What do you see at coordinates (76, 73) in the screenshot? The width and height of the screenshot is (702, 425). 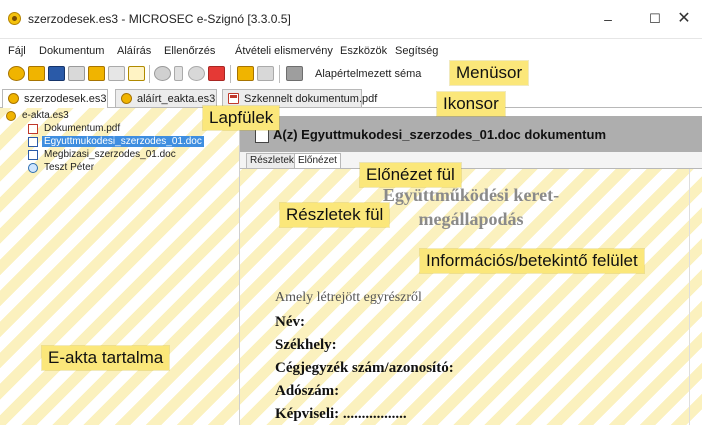 I see `sign-icon` at bounding box center [76, 73].